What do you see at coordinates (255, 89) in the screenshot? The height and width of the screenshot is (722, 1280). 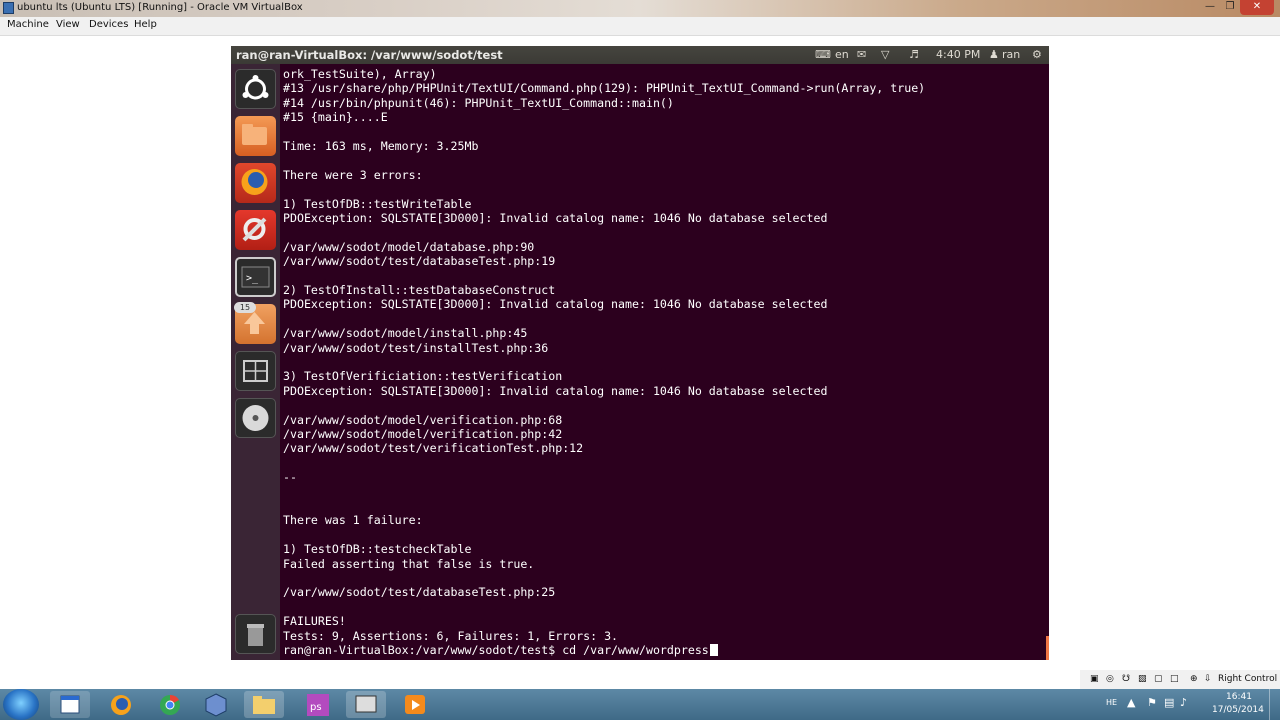 I see `ubuntu-logo-icon` at bounding box center [255, 89].